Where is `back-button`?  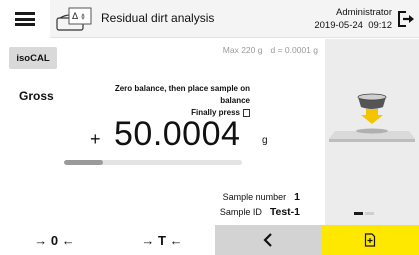 back-button is located at coordinates (268, 240).